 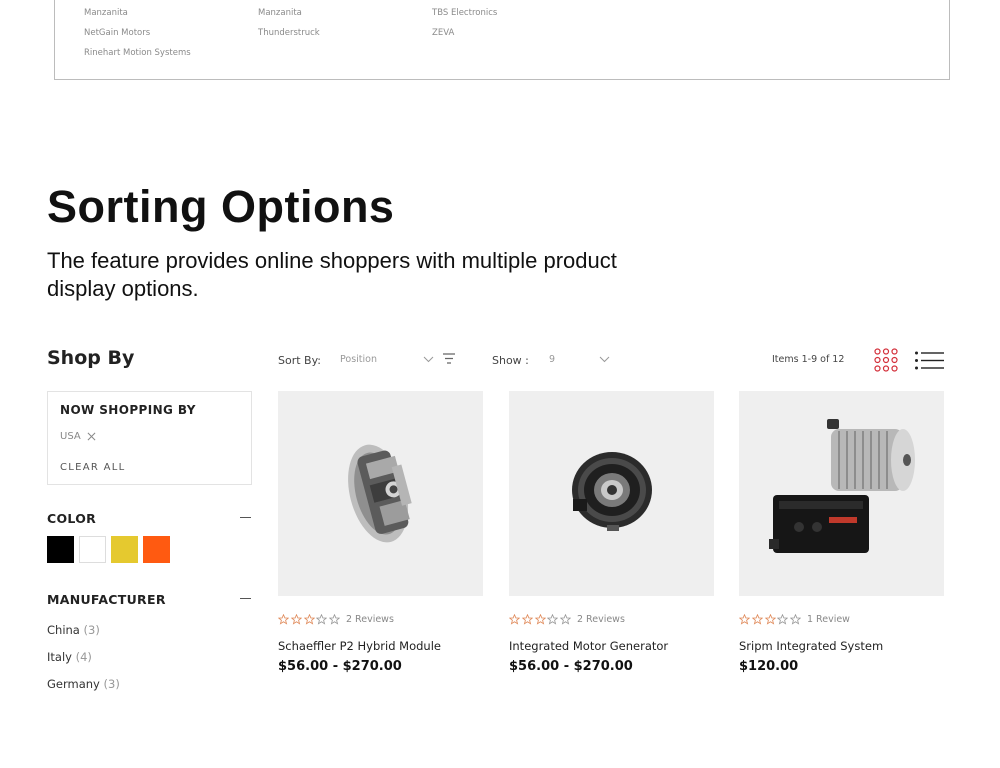 I want to click on manufacturer-link-manzanita-2: Manzanita, so click(x=280, y=13).